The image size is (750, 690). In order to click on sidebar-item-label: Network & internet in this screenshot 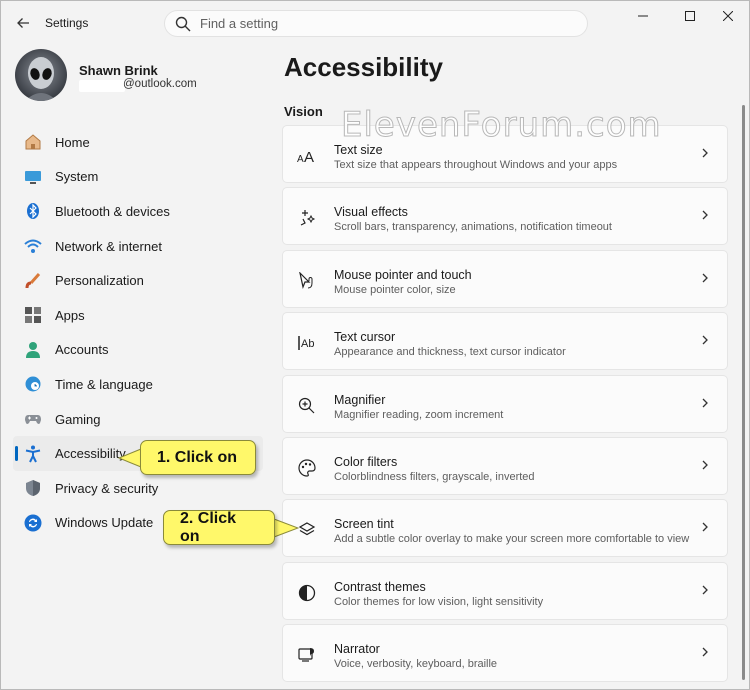, I will do `click(108, 246)`.